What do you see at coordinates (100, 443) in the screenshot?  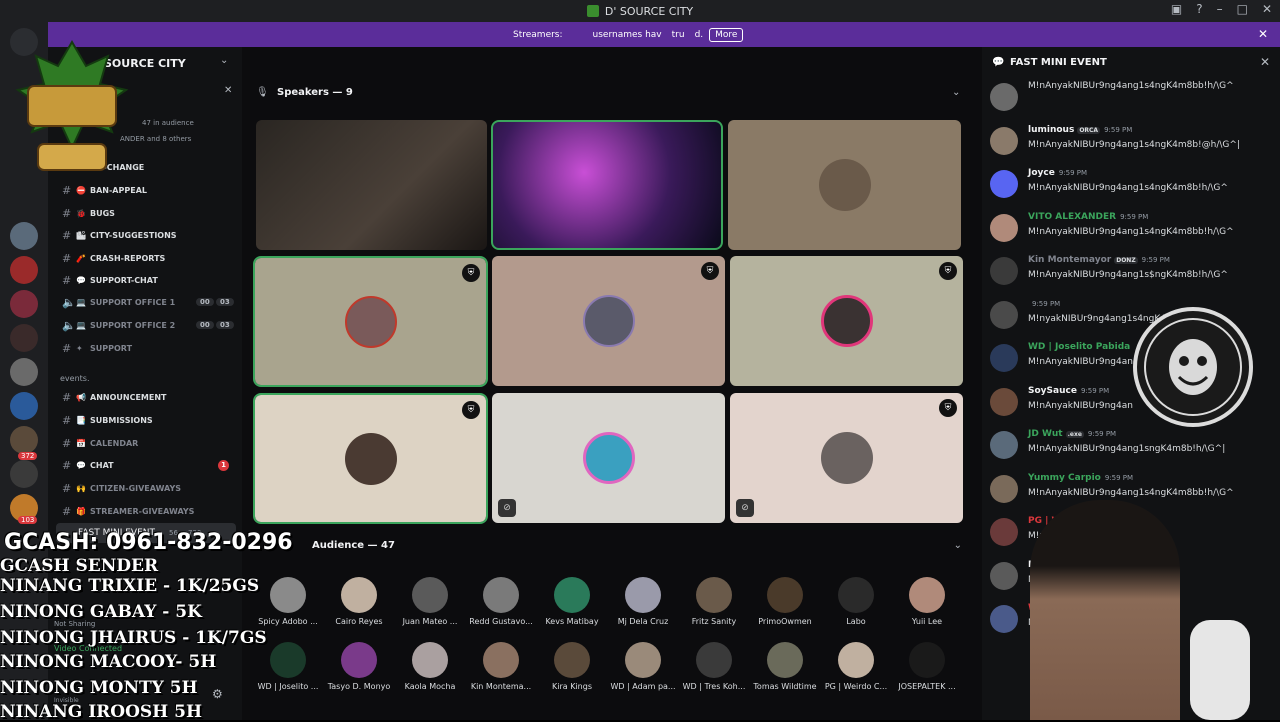 I see `channel-item: # 📅 CALENDAR` at bounding box center [100, 443].